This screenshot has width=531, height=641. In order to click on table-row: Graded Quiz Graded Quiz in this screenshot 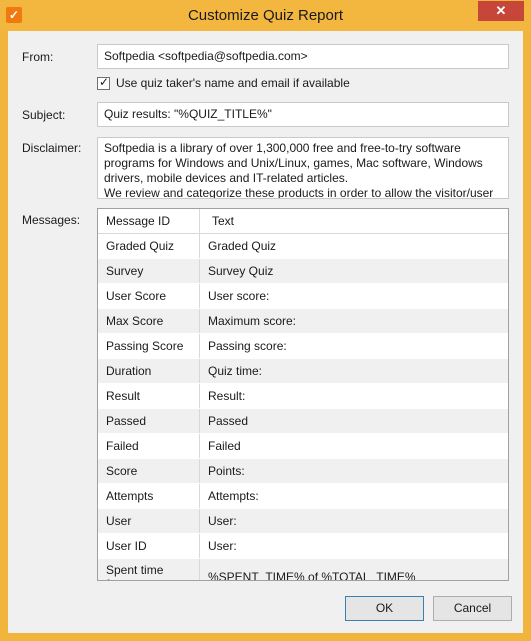, I will do `click(303, 246)`.